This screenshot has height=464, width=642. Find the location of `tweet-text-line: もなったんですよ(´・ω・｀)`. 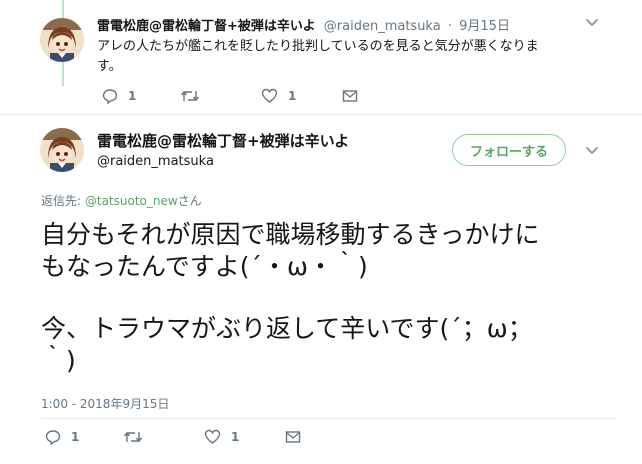

tweet-text-line: もなったんですよ(´・ω・｀) is located at coordinates (204, 266).